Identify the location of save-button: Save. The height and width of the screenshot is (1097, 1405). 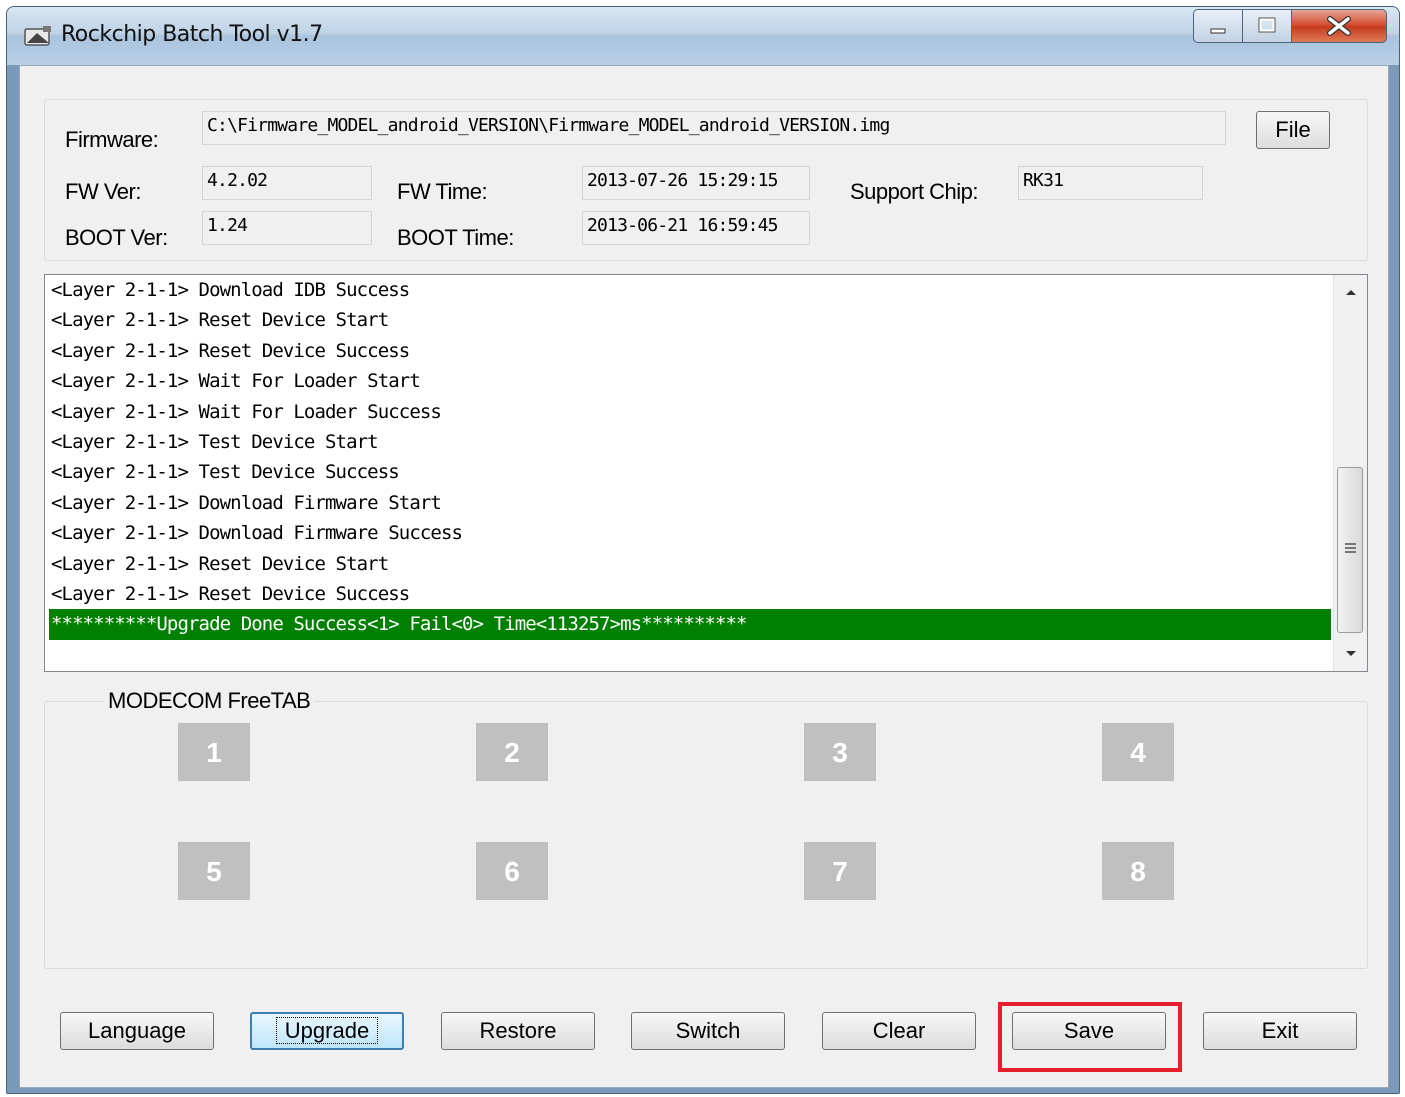
(1089, 1031).